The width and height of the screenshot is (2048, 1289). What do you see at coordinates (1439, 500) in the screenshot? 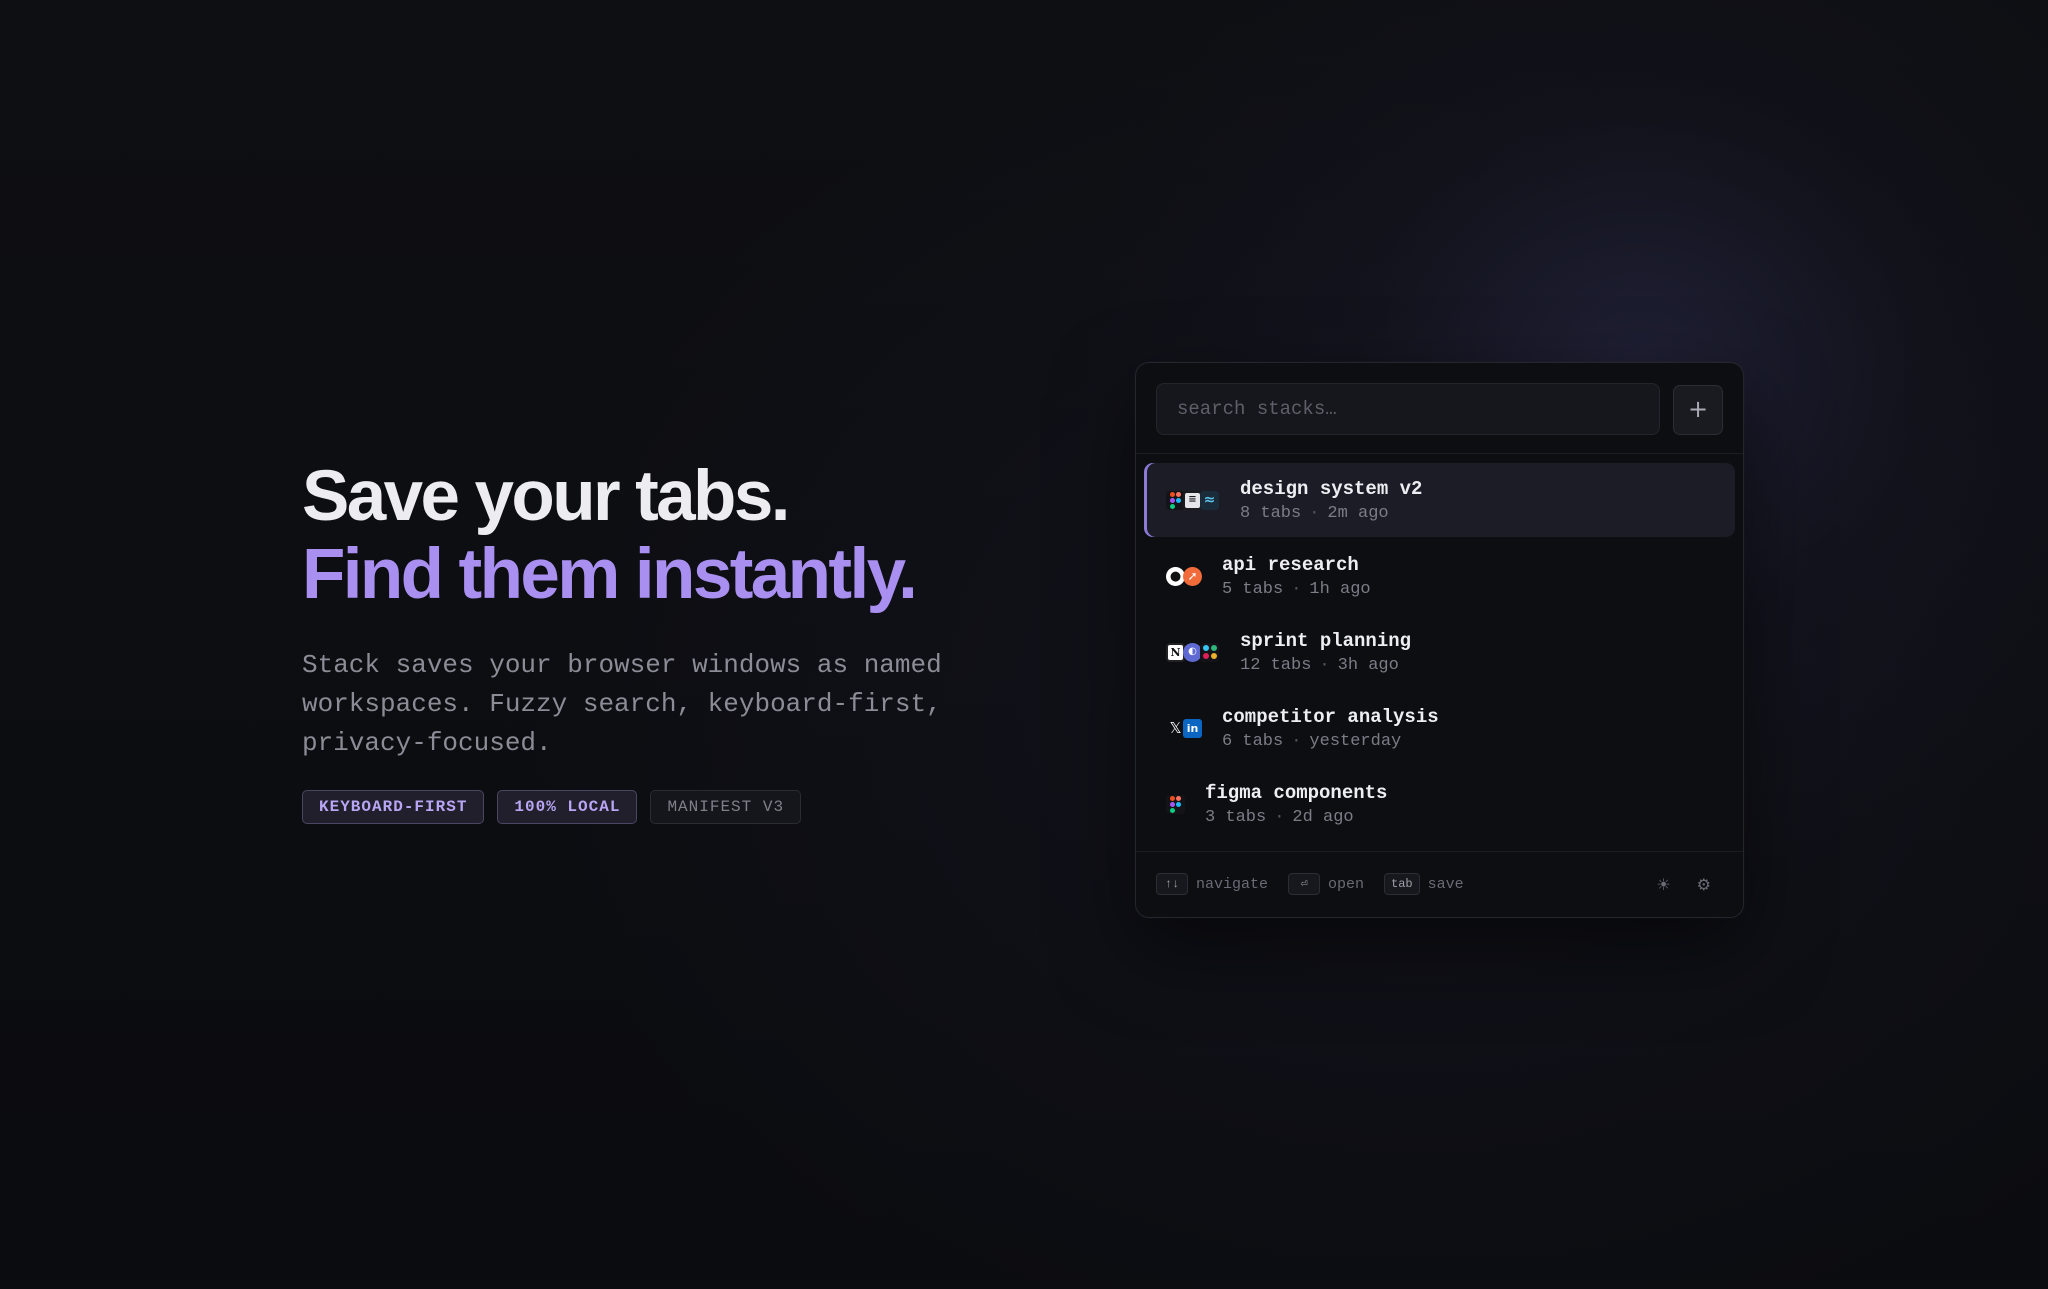
I see `stack-item-design-system-v2: ≡ ≈ design system v2 8 tabs · 2m ago` at bounding box center [1439, 500].